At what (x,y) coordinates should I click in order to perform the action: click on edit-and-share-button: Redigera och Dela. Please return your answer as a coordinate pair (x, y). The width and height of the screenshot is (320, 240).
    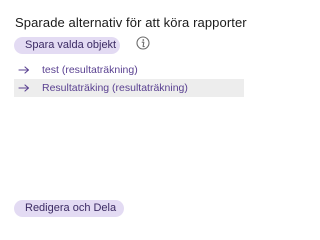
    Looking at the image, I should click on (69, 208).